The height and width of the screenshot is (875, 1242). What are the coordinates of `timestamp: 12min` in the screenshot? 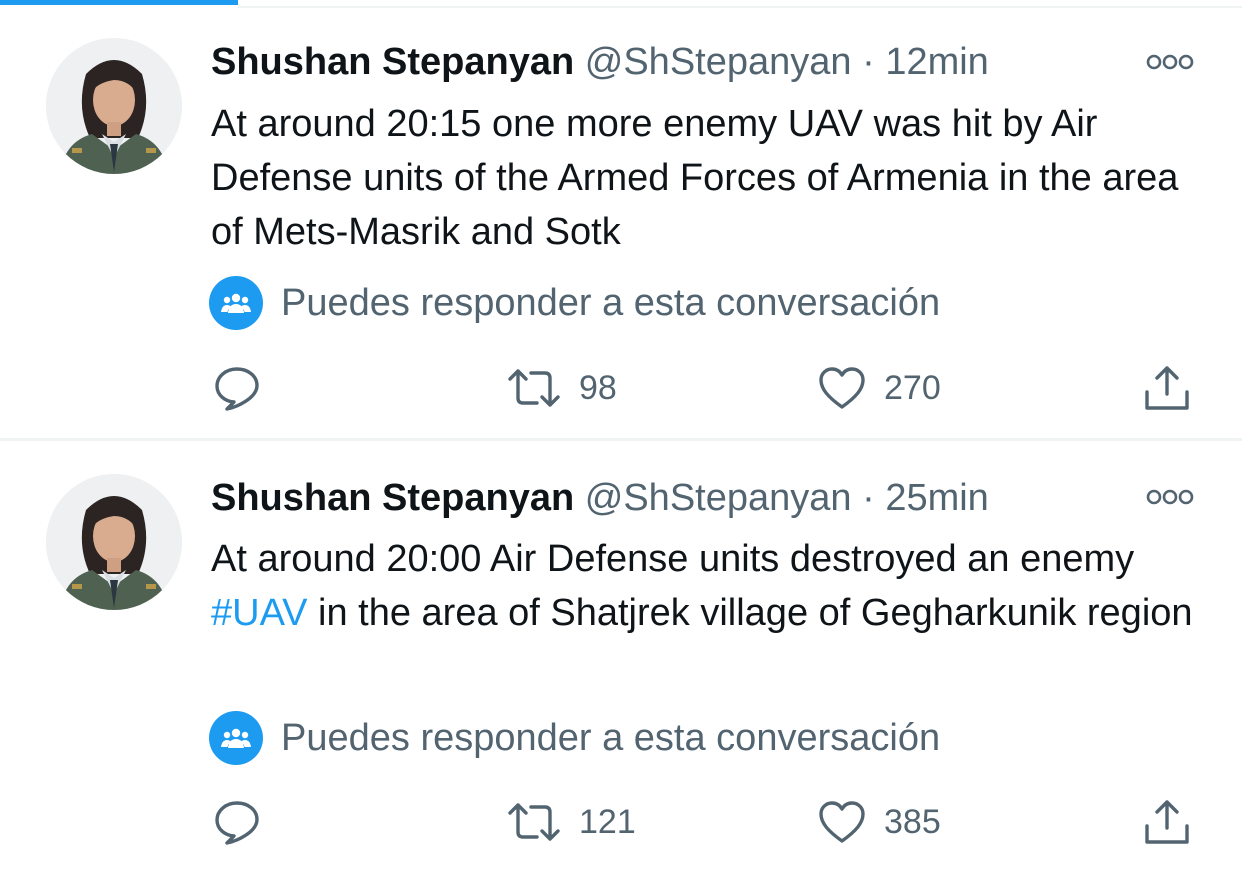 It's located at (937, 62).